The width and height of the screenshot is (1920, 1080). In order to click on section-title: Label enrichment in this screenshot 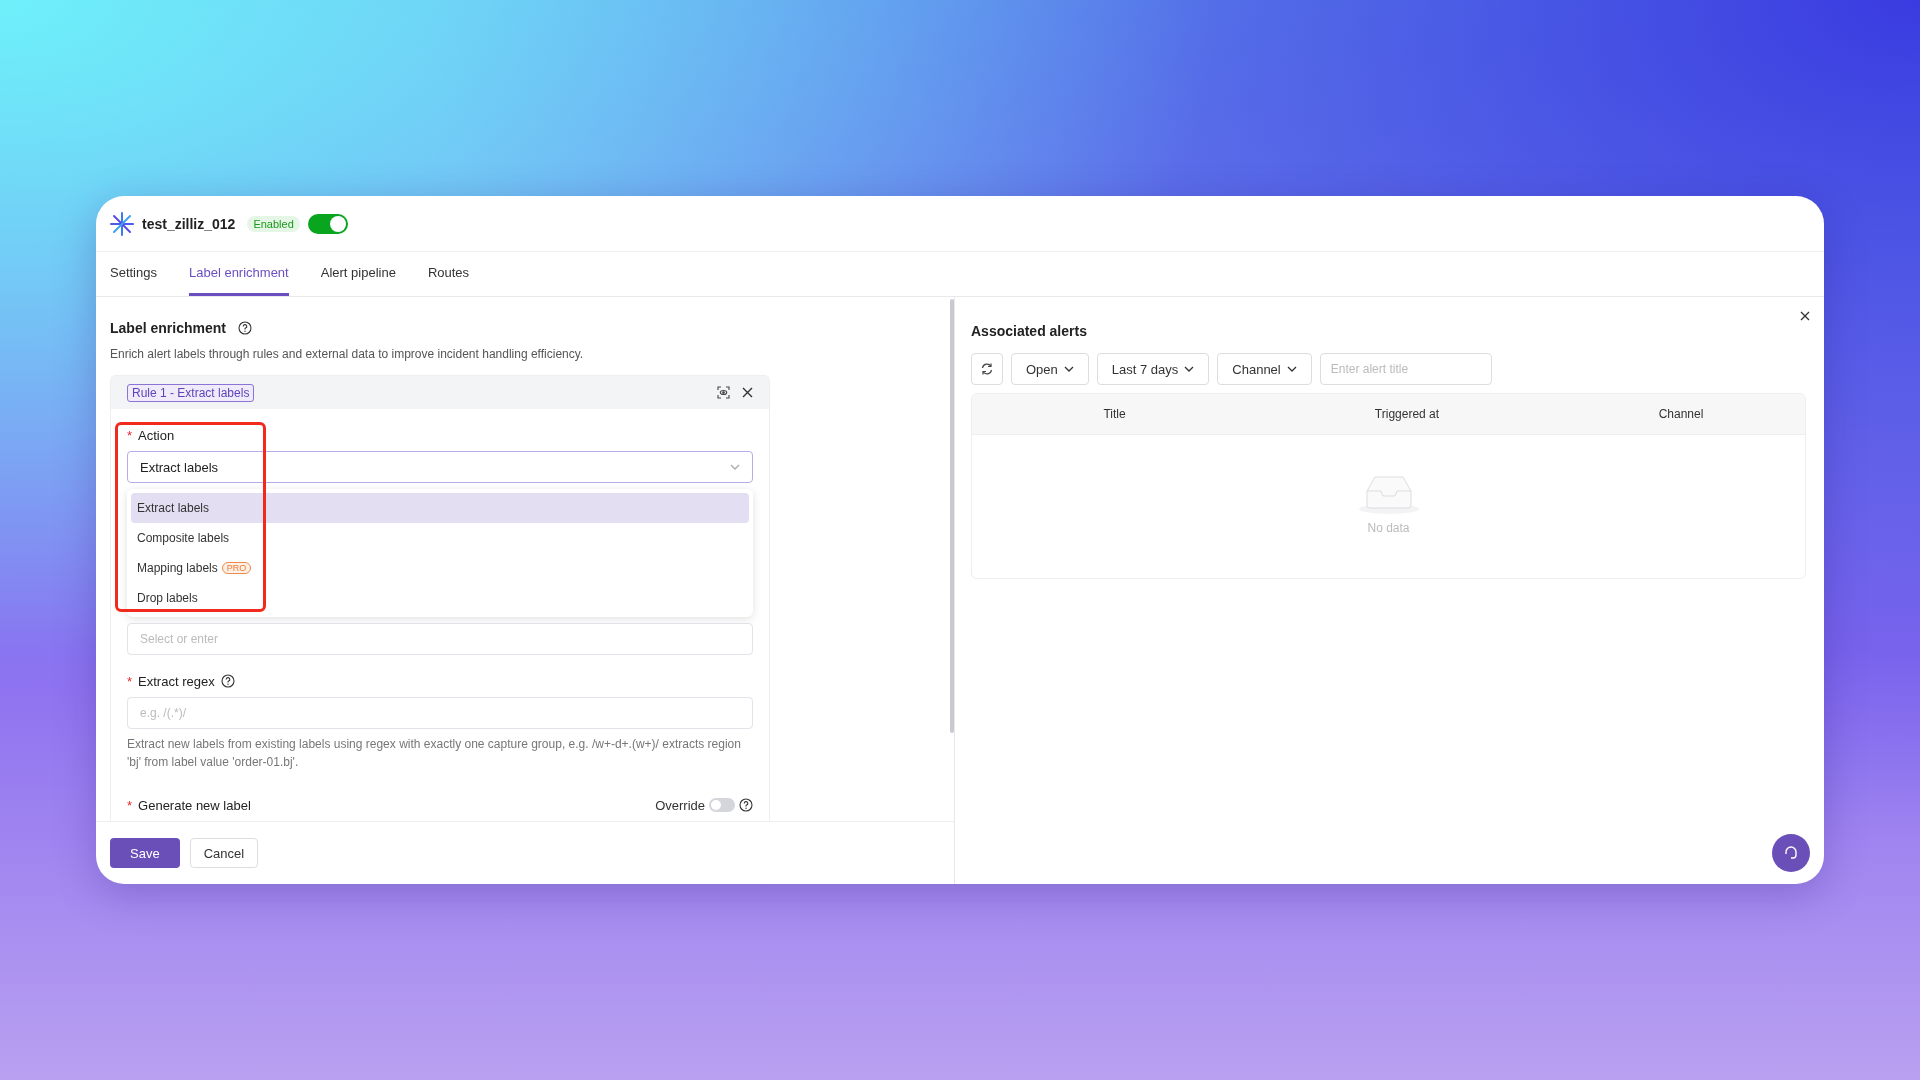, I will do `click(168, 328)`.